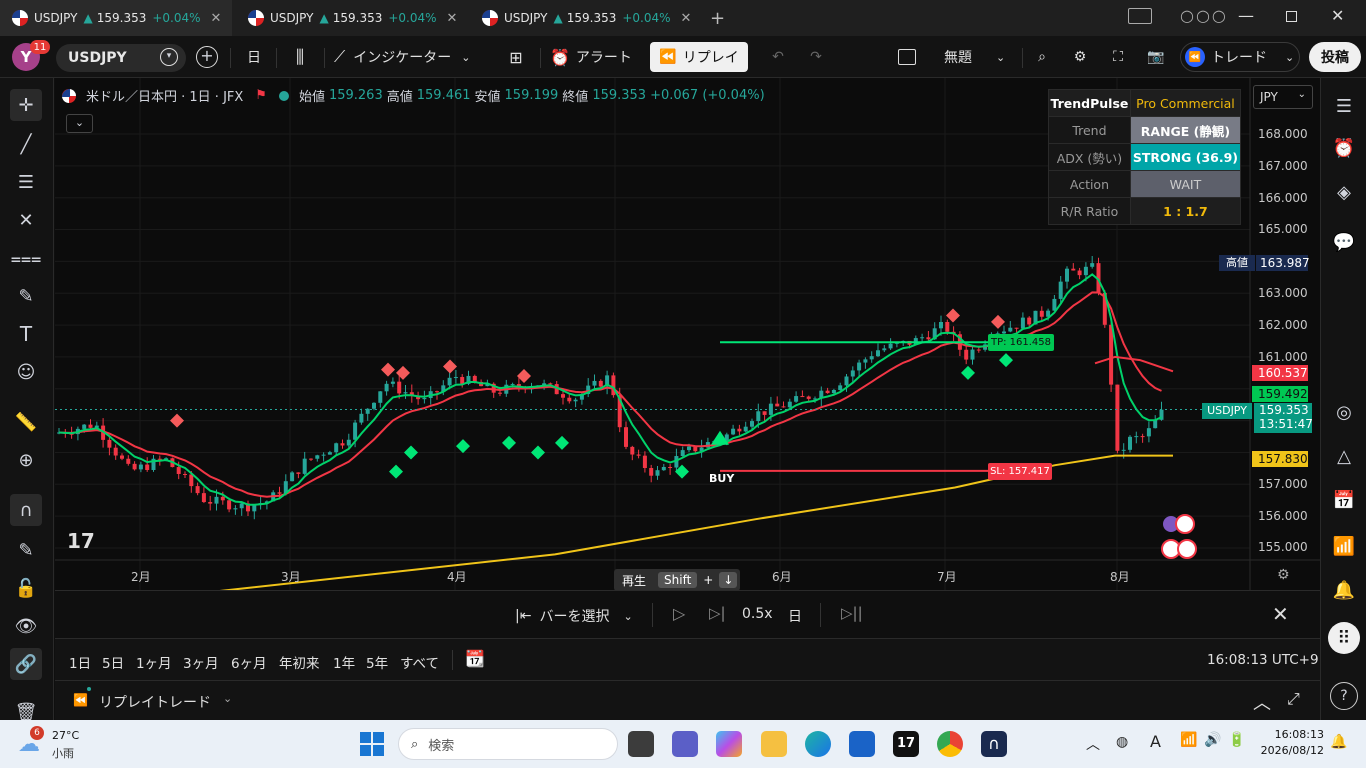  Describe the element at coordinates (26, 664) in the screenshot. I see `link-icon: 🔗` at that location.